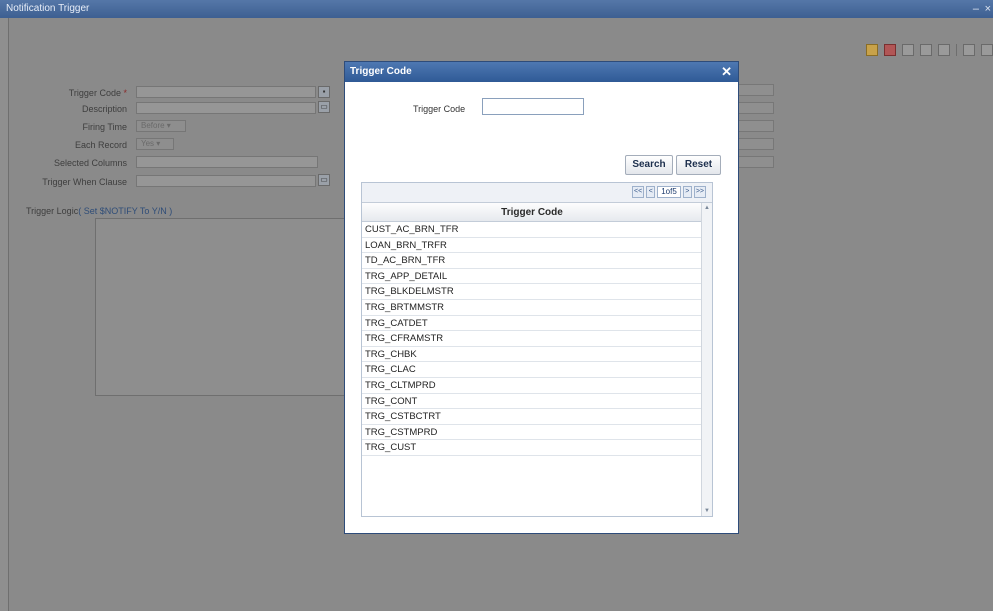 The image size is (993, 611). What do you see at coordinates (67, 93) in the screenshot?
I see `trigger-code-label: Trigger Code *` at bounding box center [67, 93].